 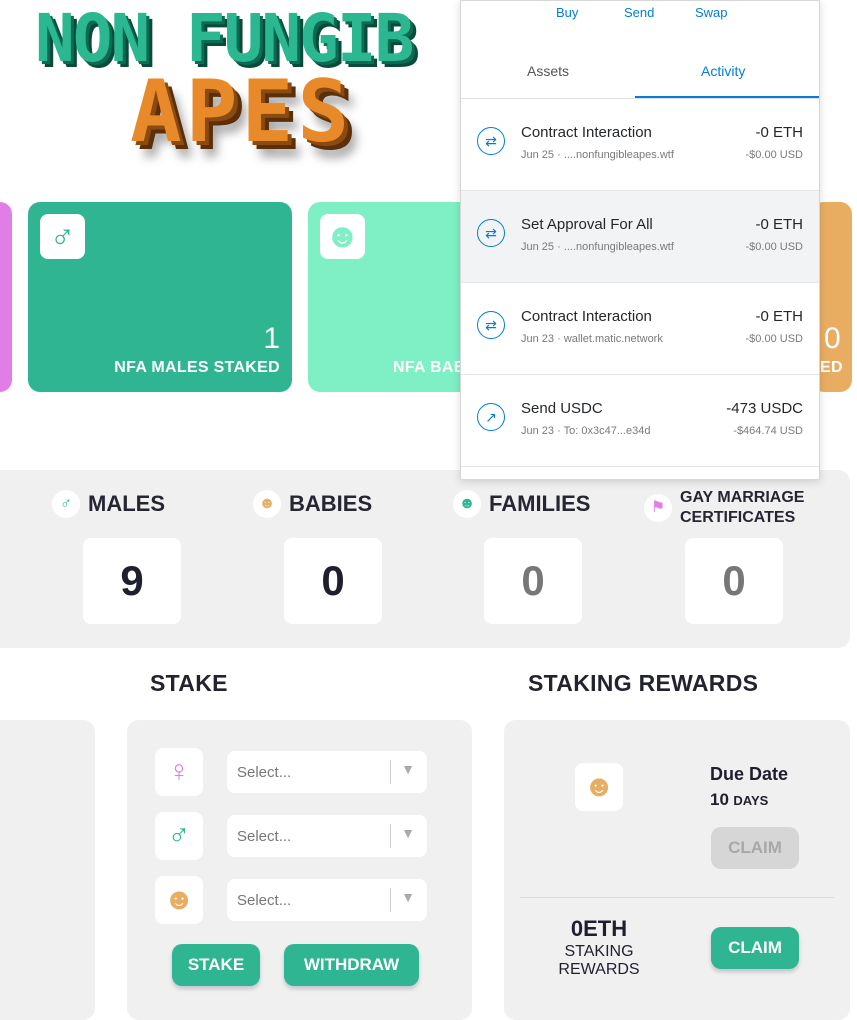 I want to click on withdraw-button: WITHDRAW, so click(x=351, y=965).